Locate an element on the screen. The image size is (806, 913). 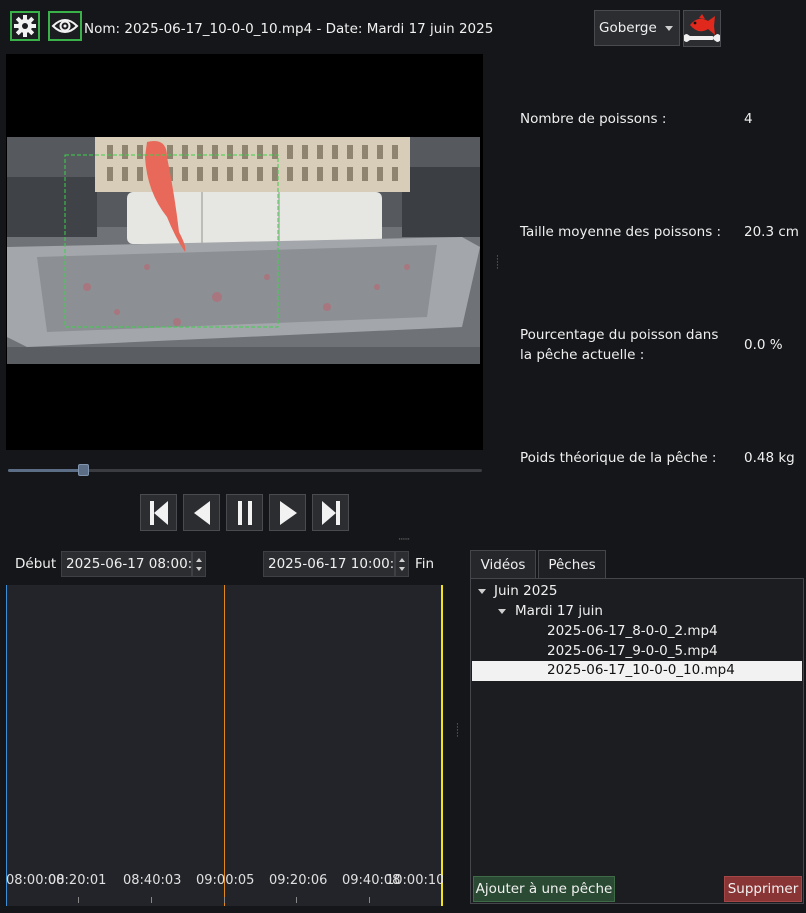
tree-item-month: Juin 2025 is located at coordinates (526, 591).